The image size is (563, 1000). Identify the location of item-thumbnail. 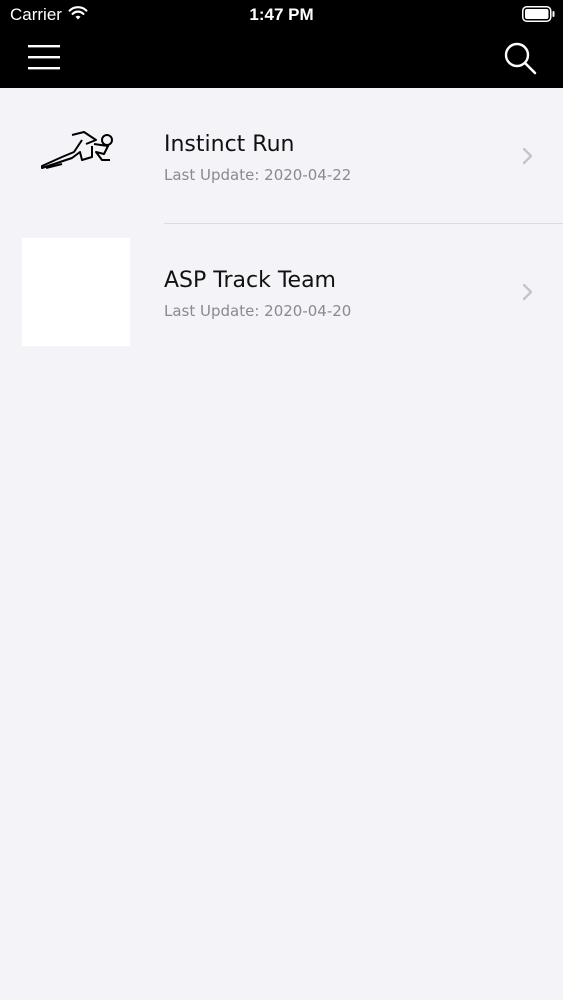
(76, 292).